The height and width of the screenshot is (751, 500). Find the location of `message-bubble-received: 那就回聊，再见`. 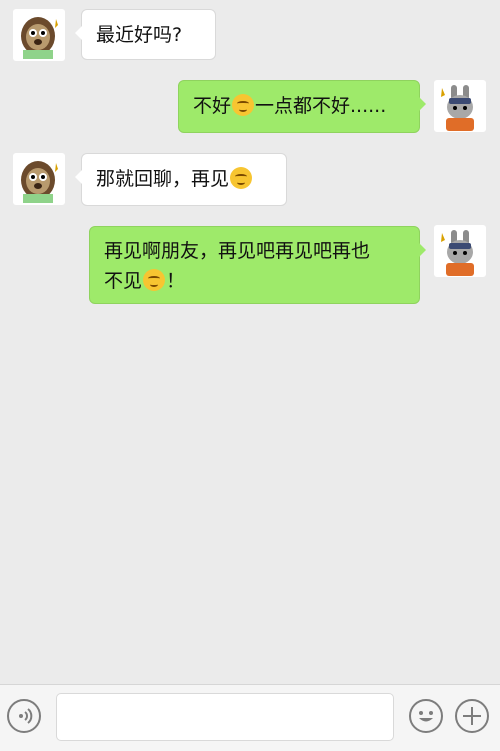

message-bubble-received: 那就回聊，再见 is located at coordinates (181, 179).